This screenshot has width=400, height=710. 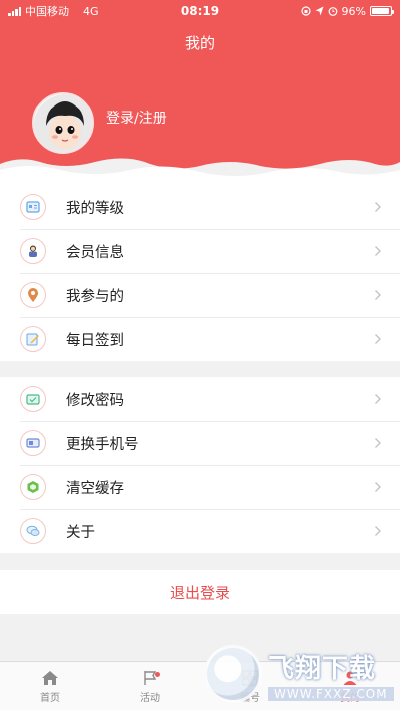 What do you see at coordinates (319, 11) in the screenshot?
I see `location-arrow-icon` at bounding box center [319, 11].